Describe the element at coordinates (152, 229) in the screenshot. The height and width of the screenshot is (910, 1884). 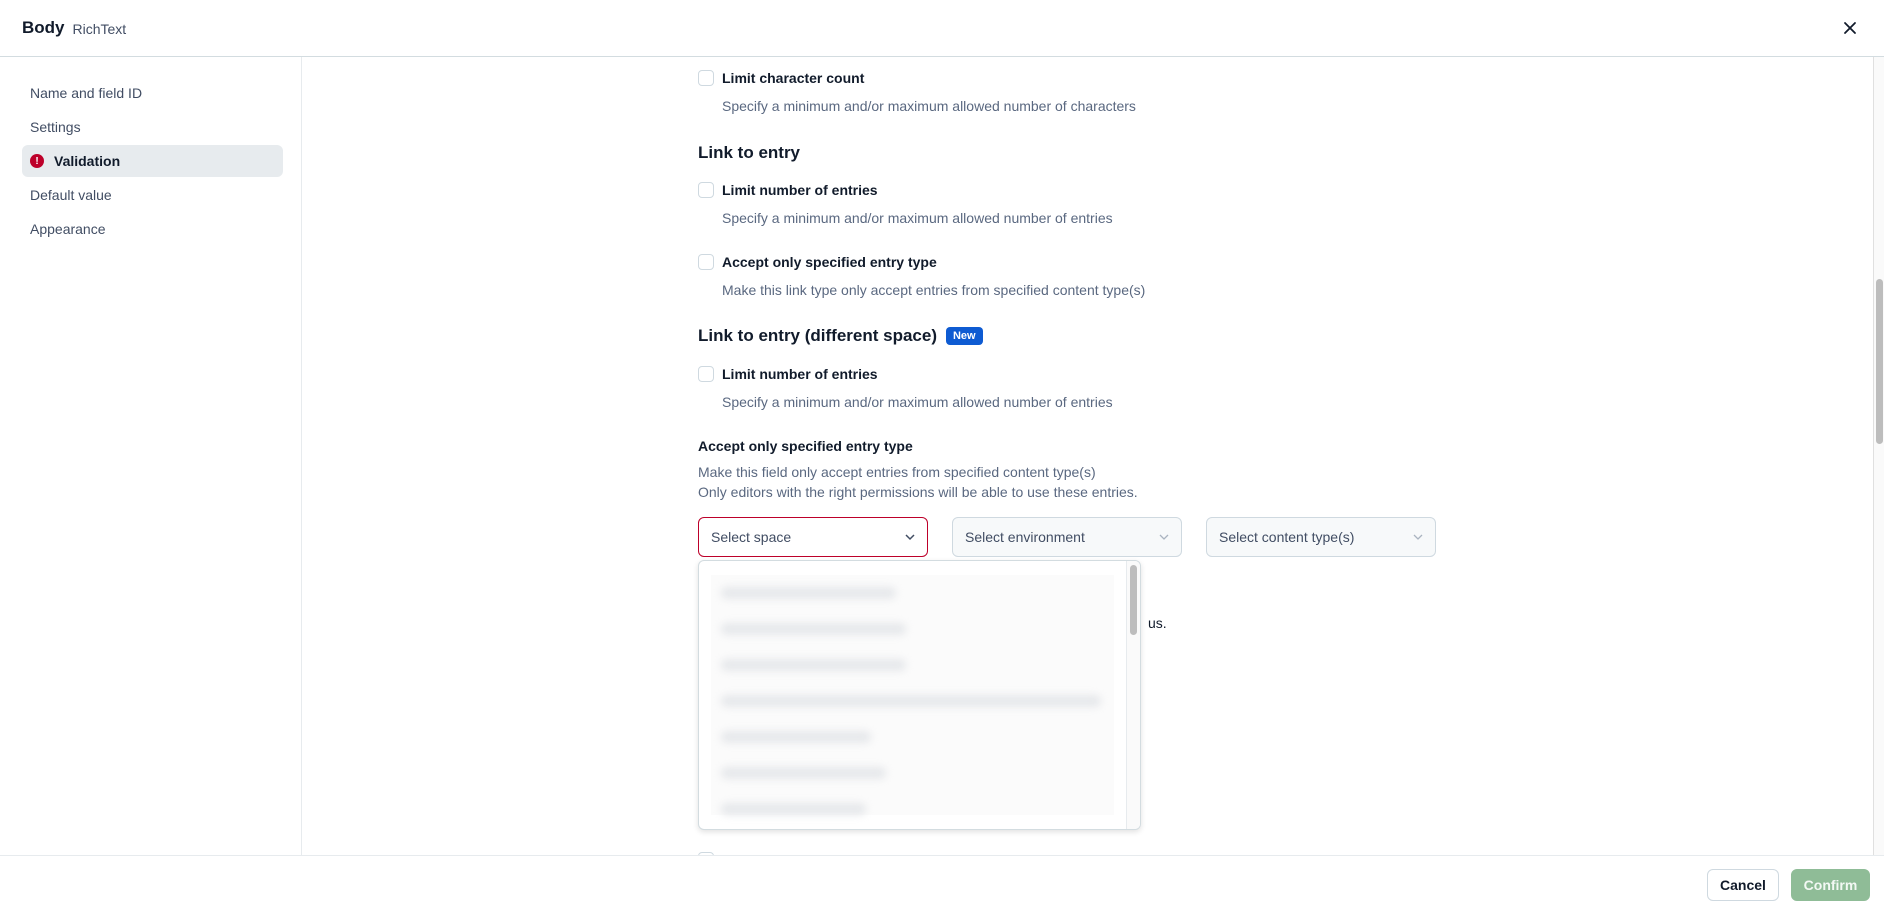
I see `sidebar-item-appearance: Appearance` at that location.